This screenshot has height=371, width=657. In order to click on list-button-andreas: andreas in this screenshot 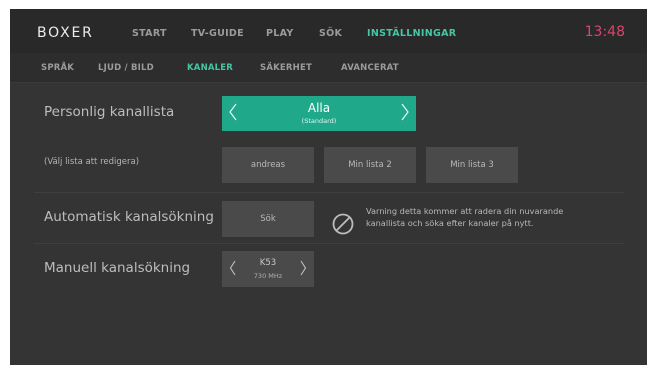, I will do `click(268, 165)`.